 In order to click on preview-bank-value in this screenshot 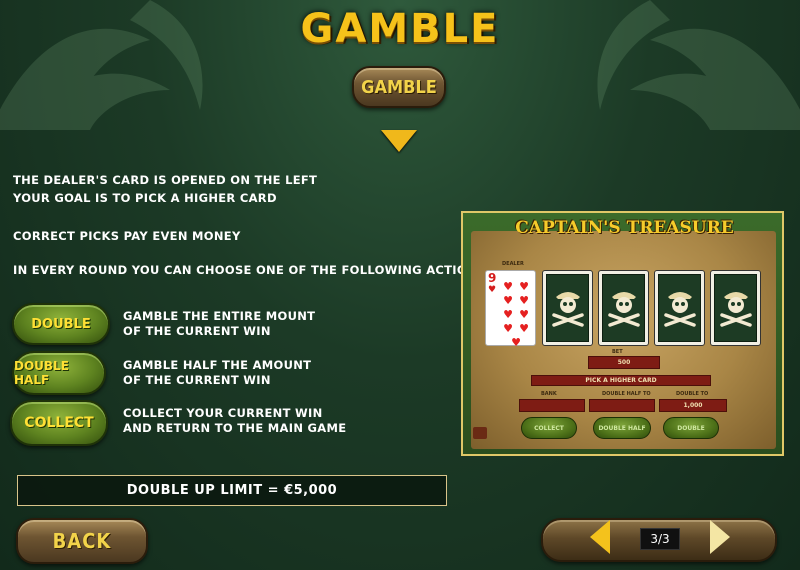, I will do `click(552, 405)`.